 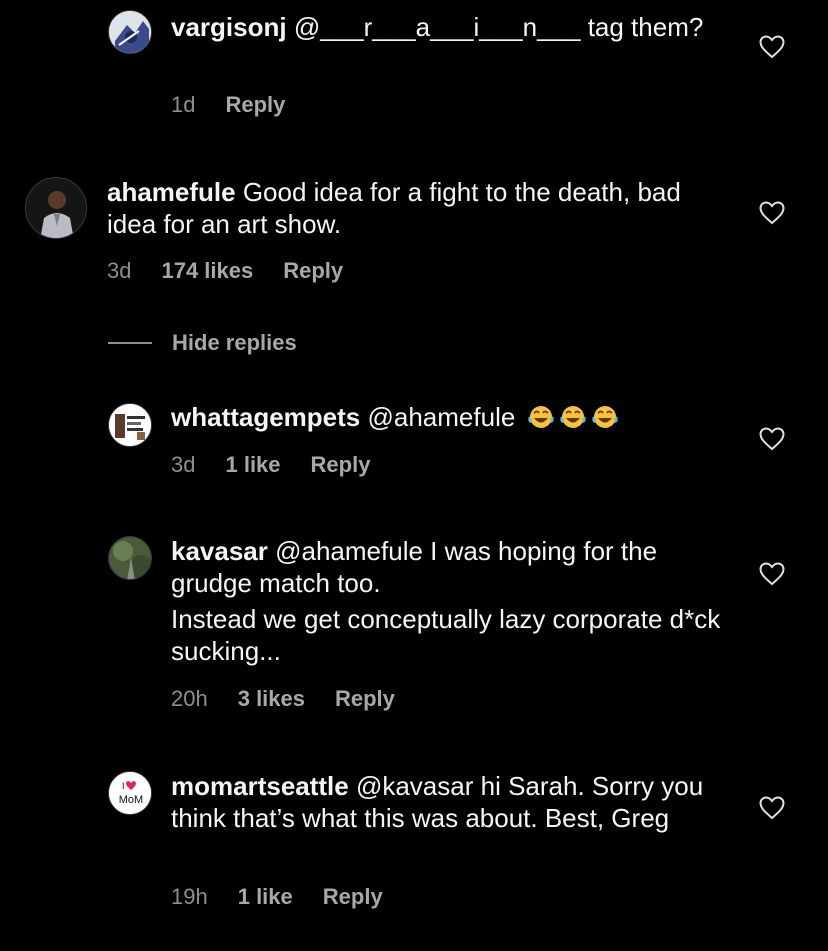 What do you see at coordinates (229, 27) in the screenshot?
I see `comment-username: vargisonj` at bounding box center [229, 27].